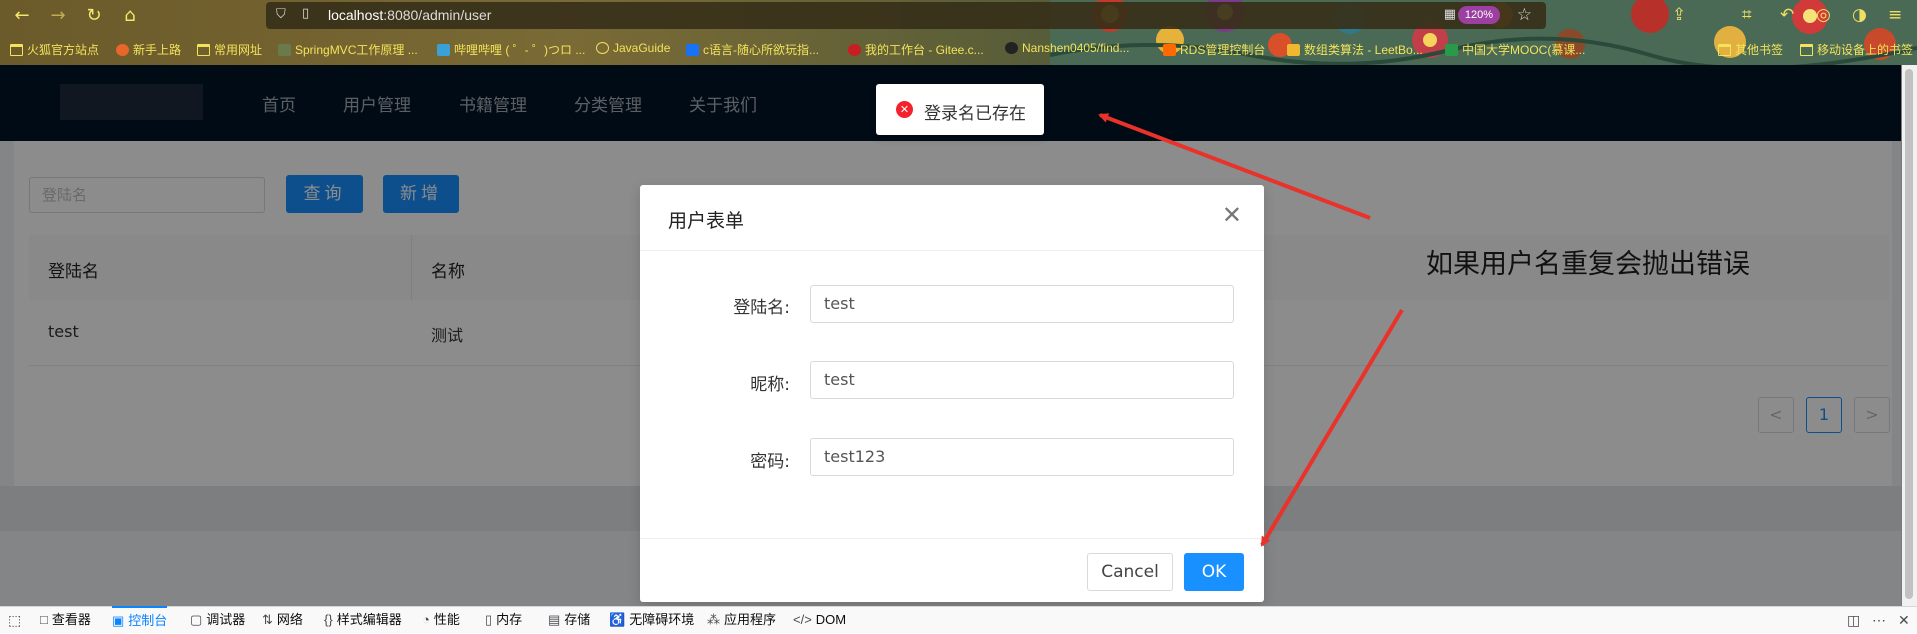 The width and height of the screenshot is (1917, 634). What do you see at coordinates (1679, 15) in the screenshot?
I see `save-to-pocket-icon: ⇪` at bounding box center [1679, 15].